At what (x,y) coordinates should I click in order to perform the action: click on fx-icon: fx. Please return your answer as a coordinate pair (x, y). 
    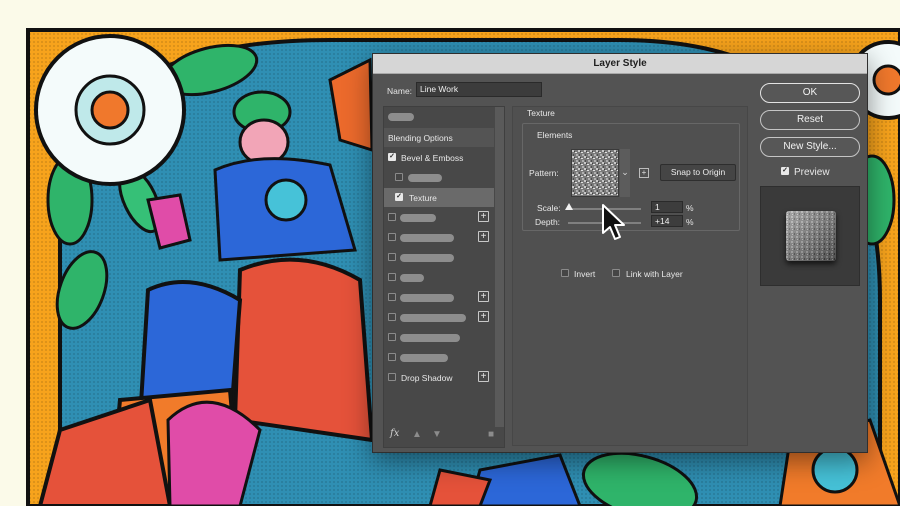
    Looking at the image, I should click on (394, 433).